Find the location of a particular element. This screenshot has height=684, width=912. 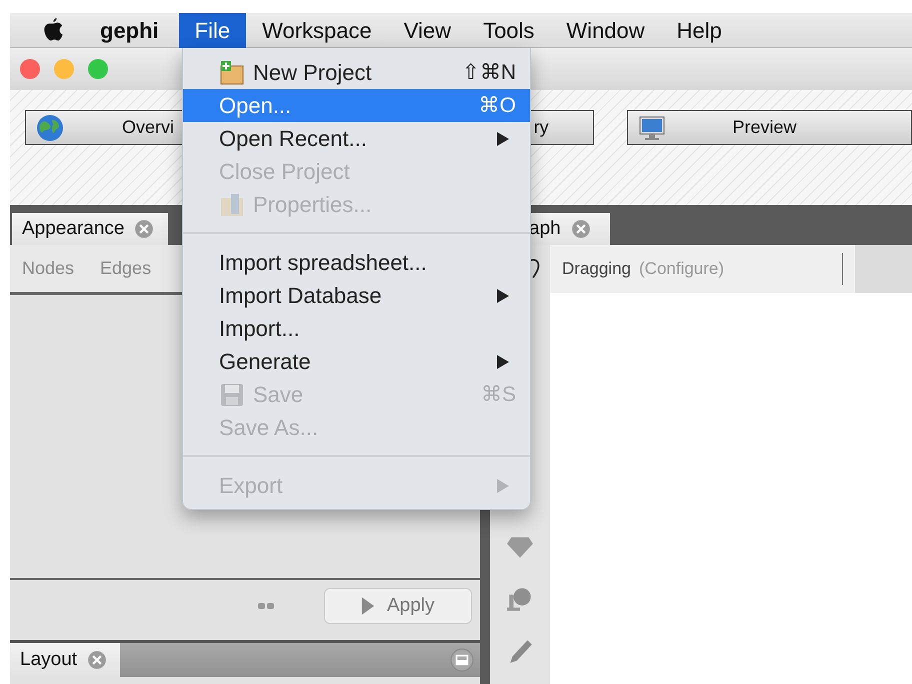

minimize-button is located at coordinates (64, 69).